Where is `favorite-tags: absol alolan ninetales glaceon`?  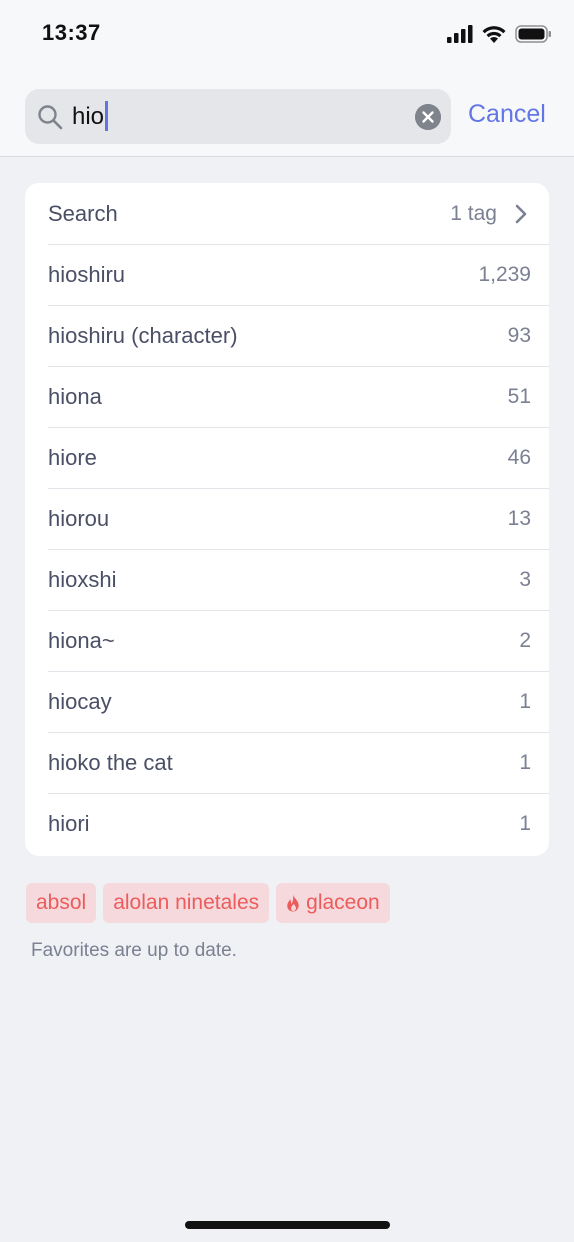
favorite-tags: absol alolan ninetales glaceon is located at coordinates (208, 903).